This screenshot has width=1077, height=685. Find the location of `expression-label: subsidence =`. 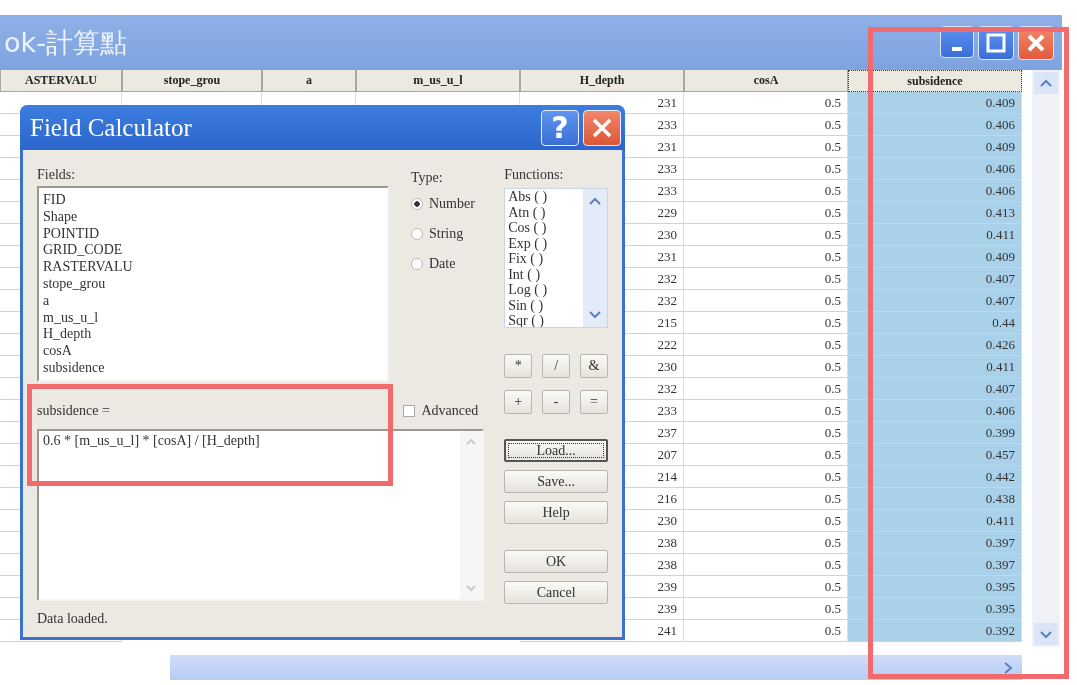

expression-label: subsidence = is located at coordinates (73, 411).